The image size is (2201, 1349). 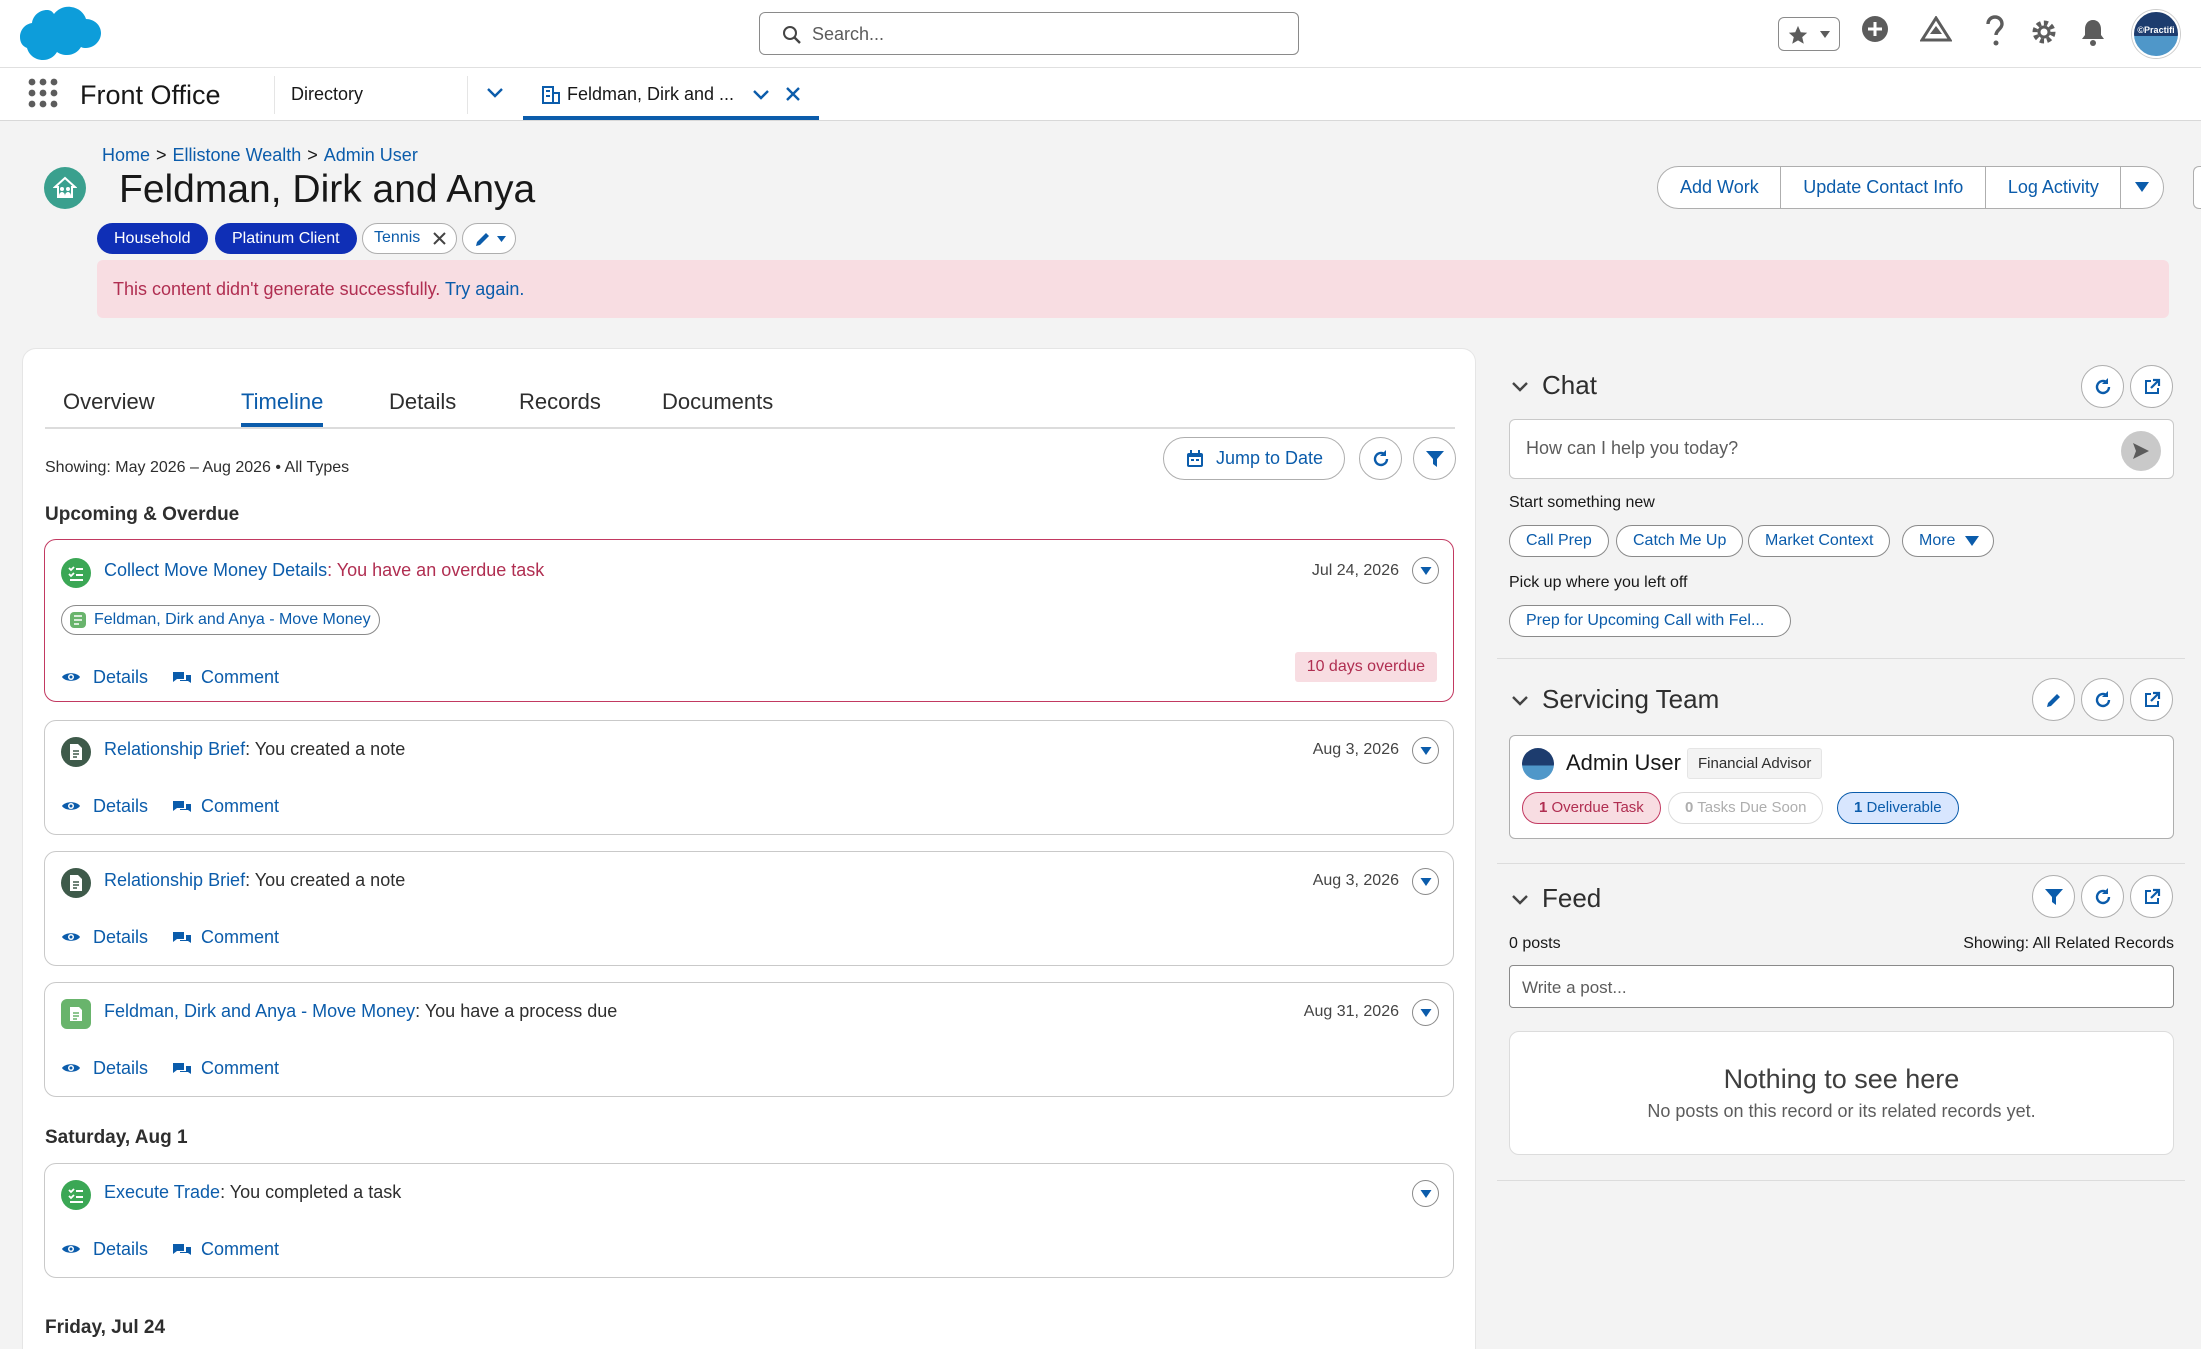 What do you see at coordinates (109, 402) in the screenshot?
I see `tab-overview: Overview` at bounding box center [109, 402].